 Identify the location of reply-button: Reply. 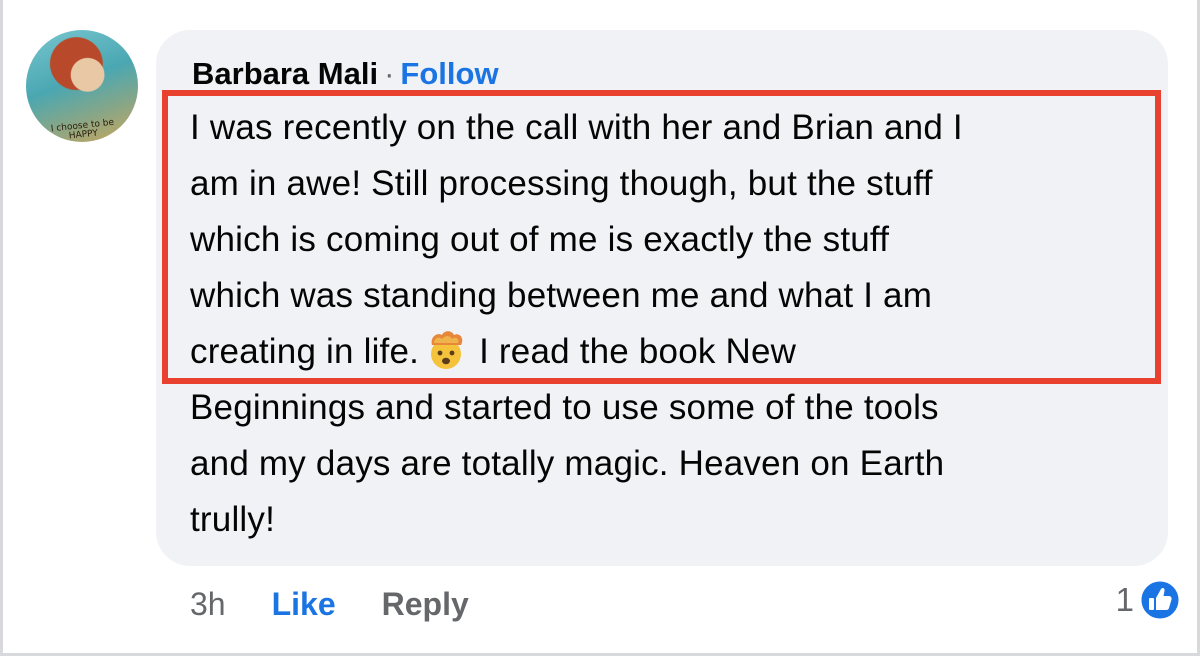
(425, 604).